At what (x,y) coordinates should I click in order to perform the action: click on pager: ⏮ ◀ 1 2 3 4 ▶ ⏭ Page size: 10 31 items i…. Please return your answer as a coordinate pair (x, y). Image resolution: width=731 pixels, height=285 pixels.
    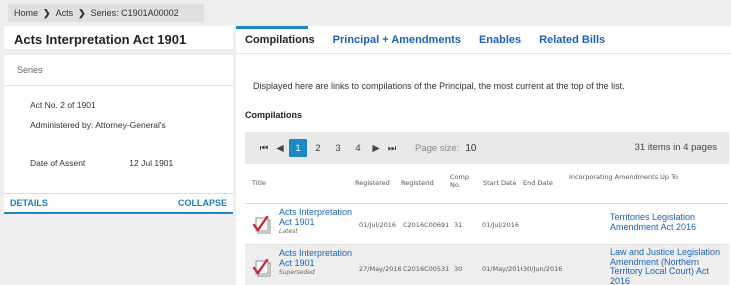
    Looking at the image, I should click on (487, 148).